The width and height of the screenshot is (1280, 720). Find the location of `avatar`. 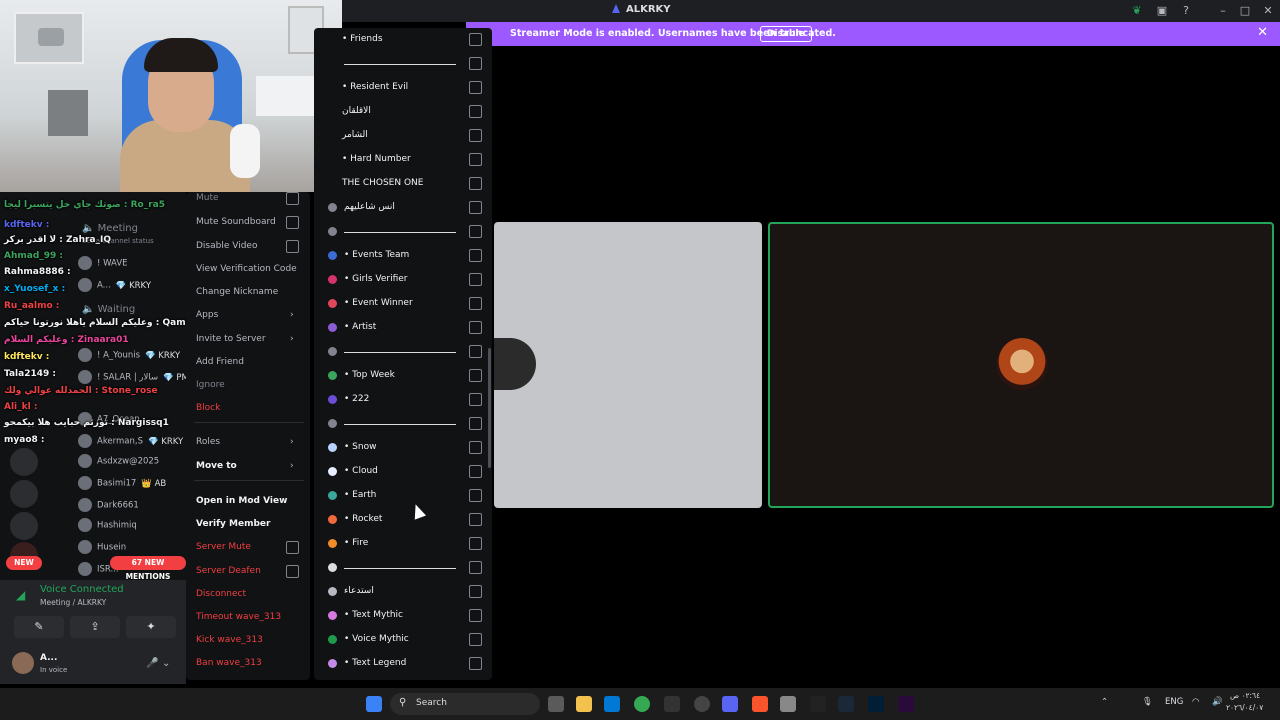

avatar is located at coordinates (23, 663).